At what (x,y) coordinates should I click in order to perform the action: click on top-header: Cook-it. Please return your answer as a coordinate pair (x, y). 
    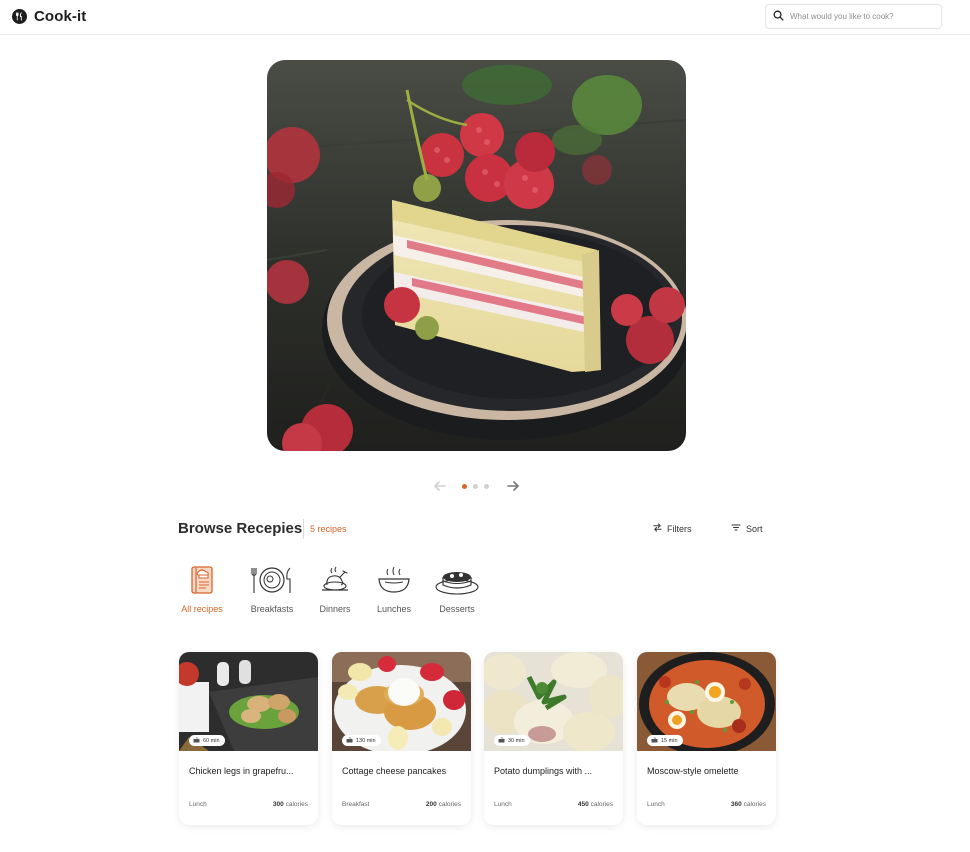
    Looking at the image, I should click on (485, 17).